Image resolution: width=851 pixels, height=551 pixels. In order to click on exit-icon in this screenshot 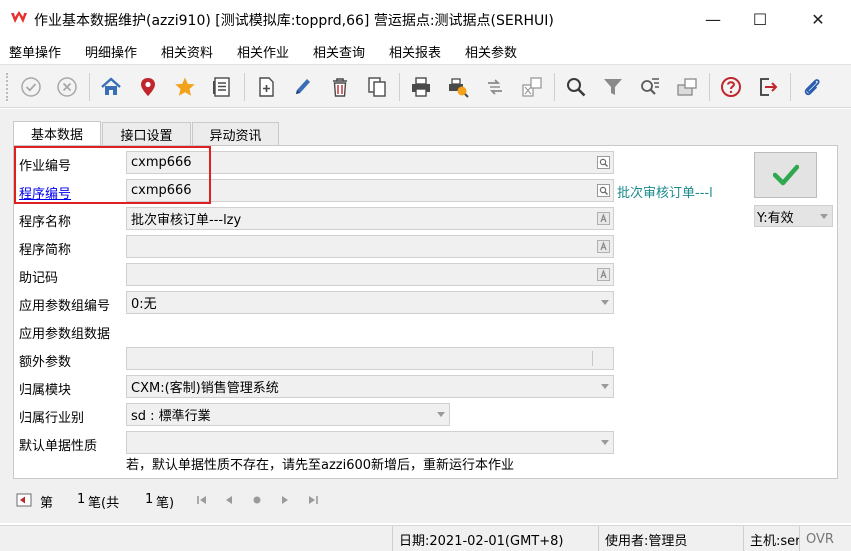, I will do `click(768, 87)`.